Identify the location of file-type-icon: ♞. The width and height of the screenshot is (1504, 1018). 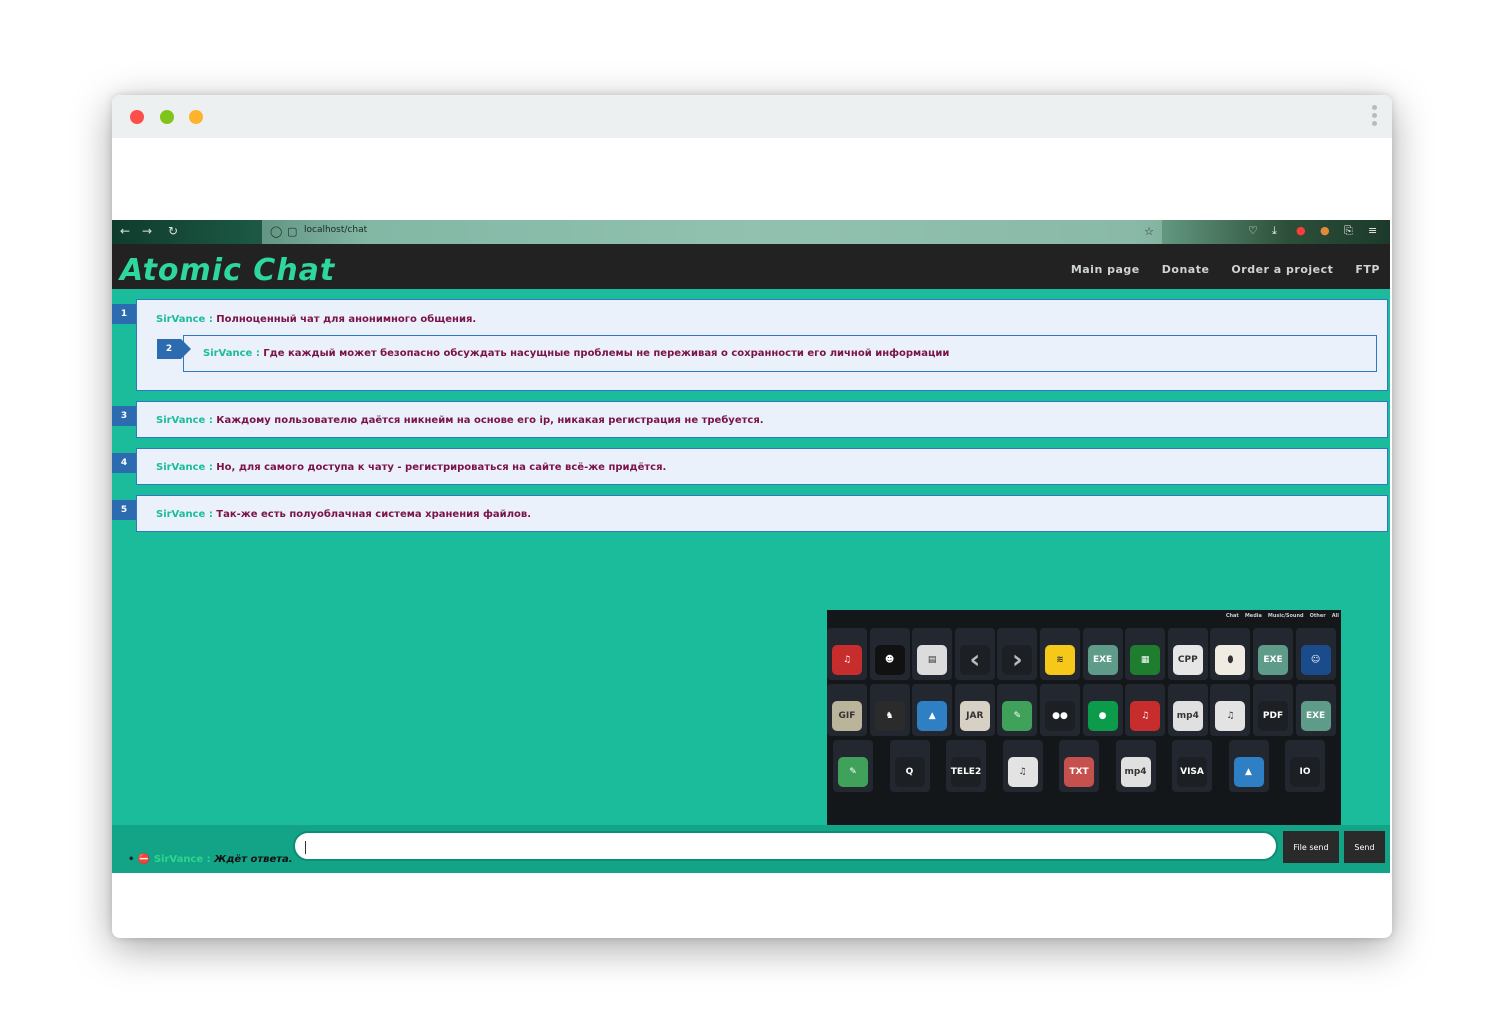
(889, 716).